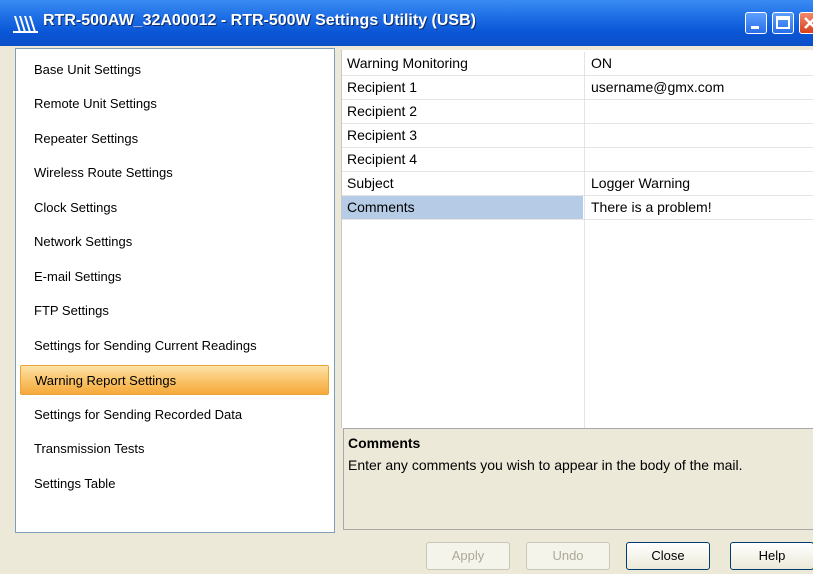 This screenshot has width=813, height=574. I want to click on undo-button: Undo, so click(568, 556).